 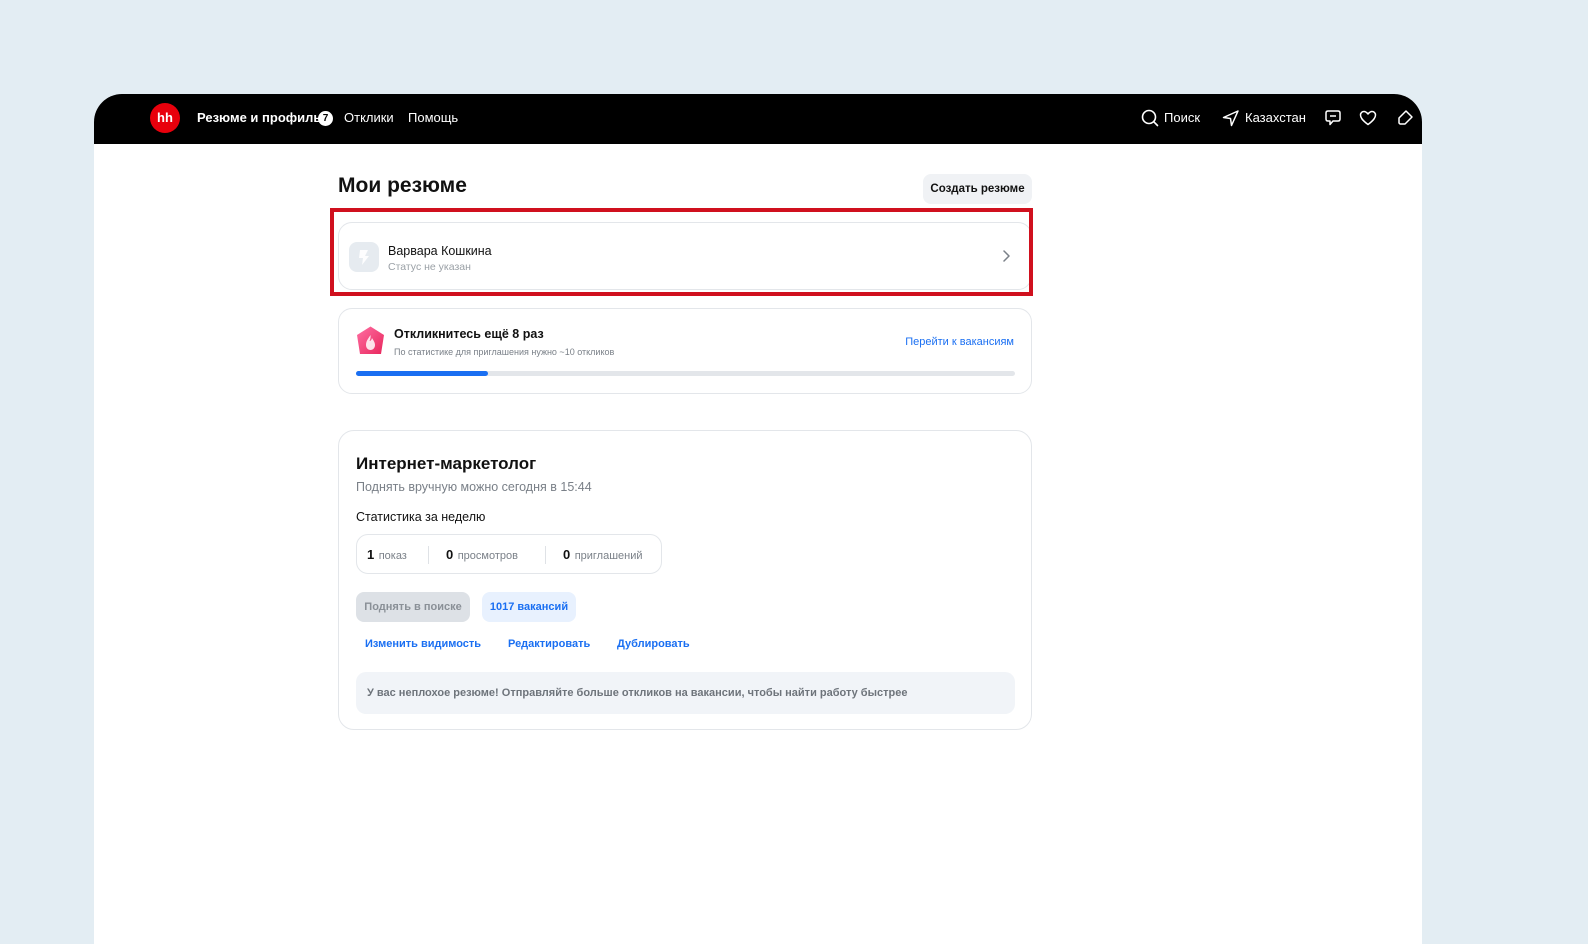 What do you see at coordinates (685, 373) in the screenshot?
I see `progress-track` at bounding box center [685, 373].